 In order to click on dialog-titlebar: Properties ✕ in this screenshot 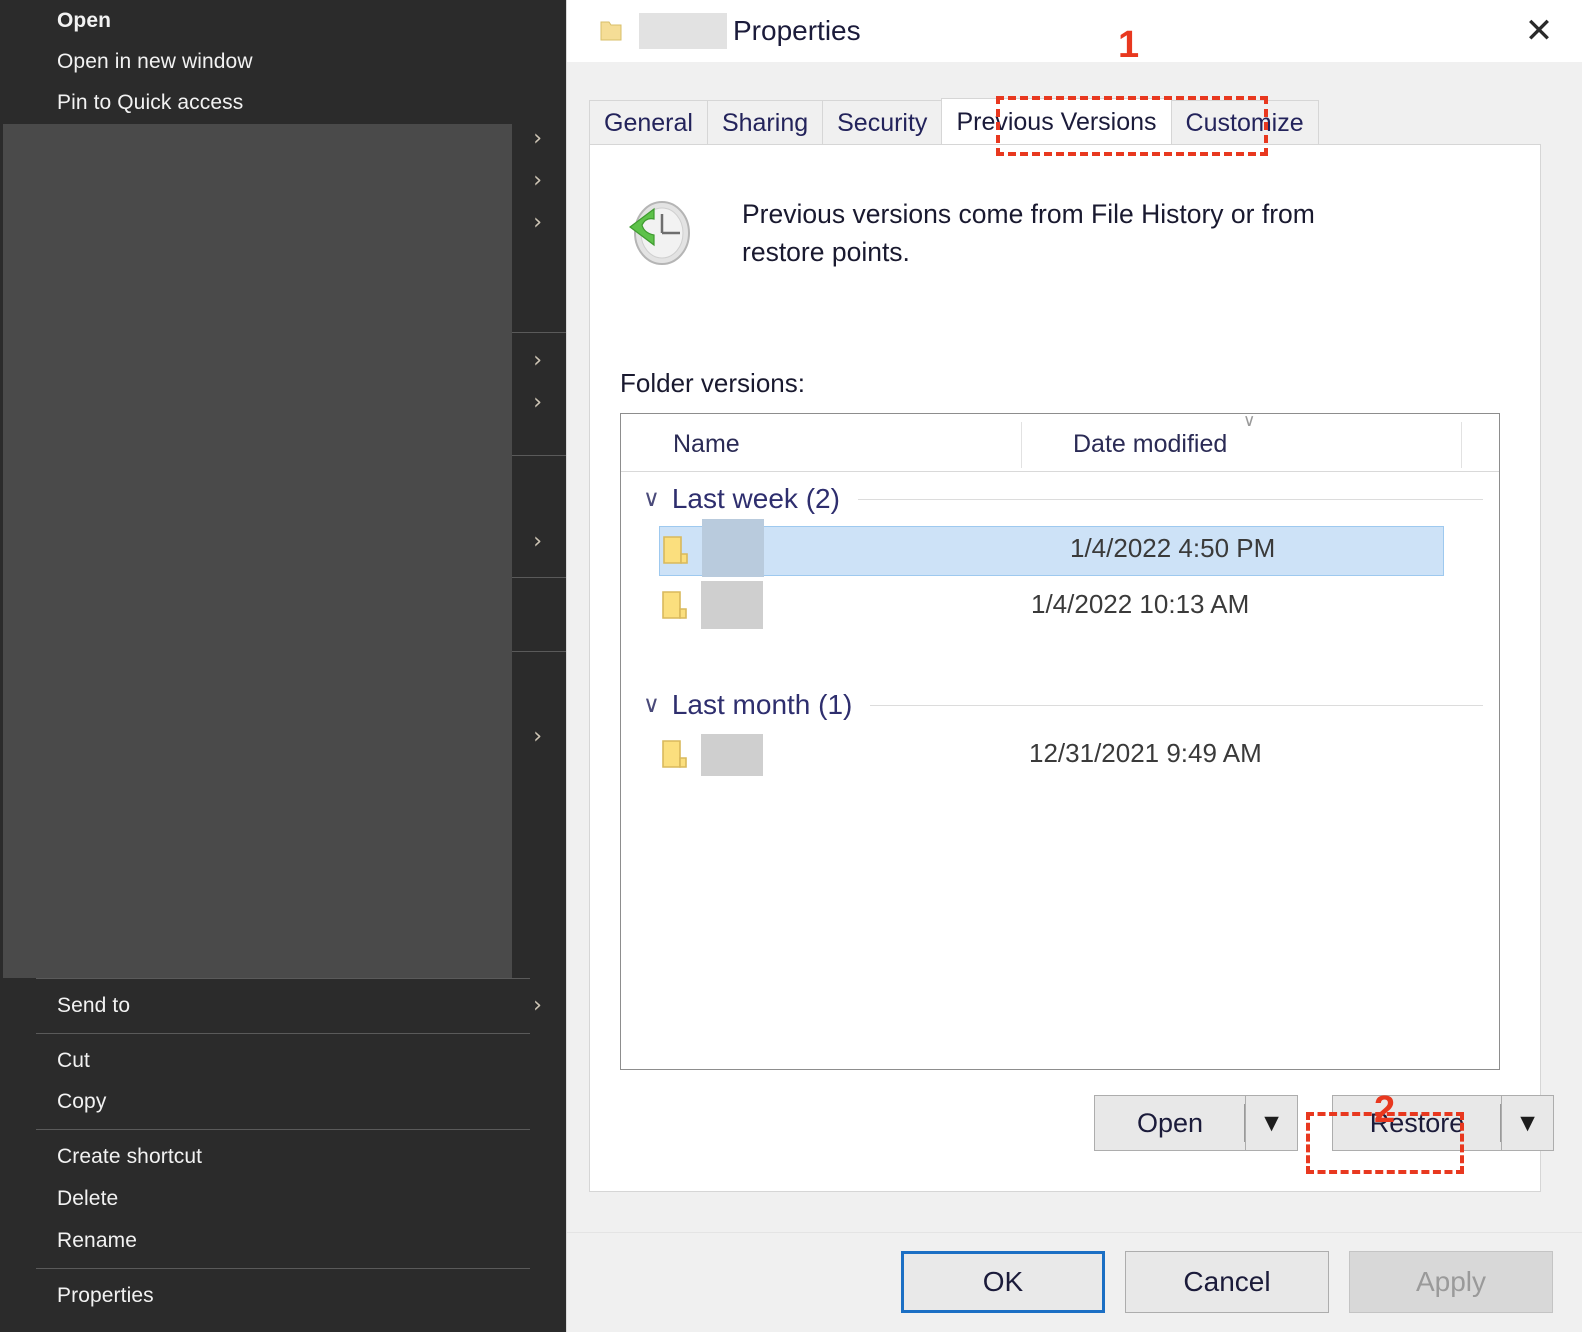, I will do `click(1074, 31)`.